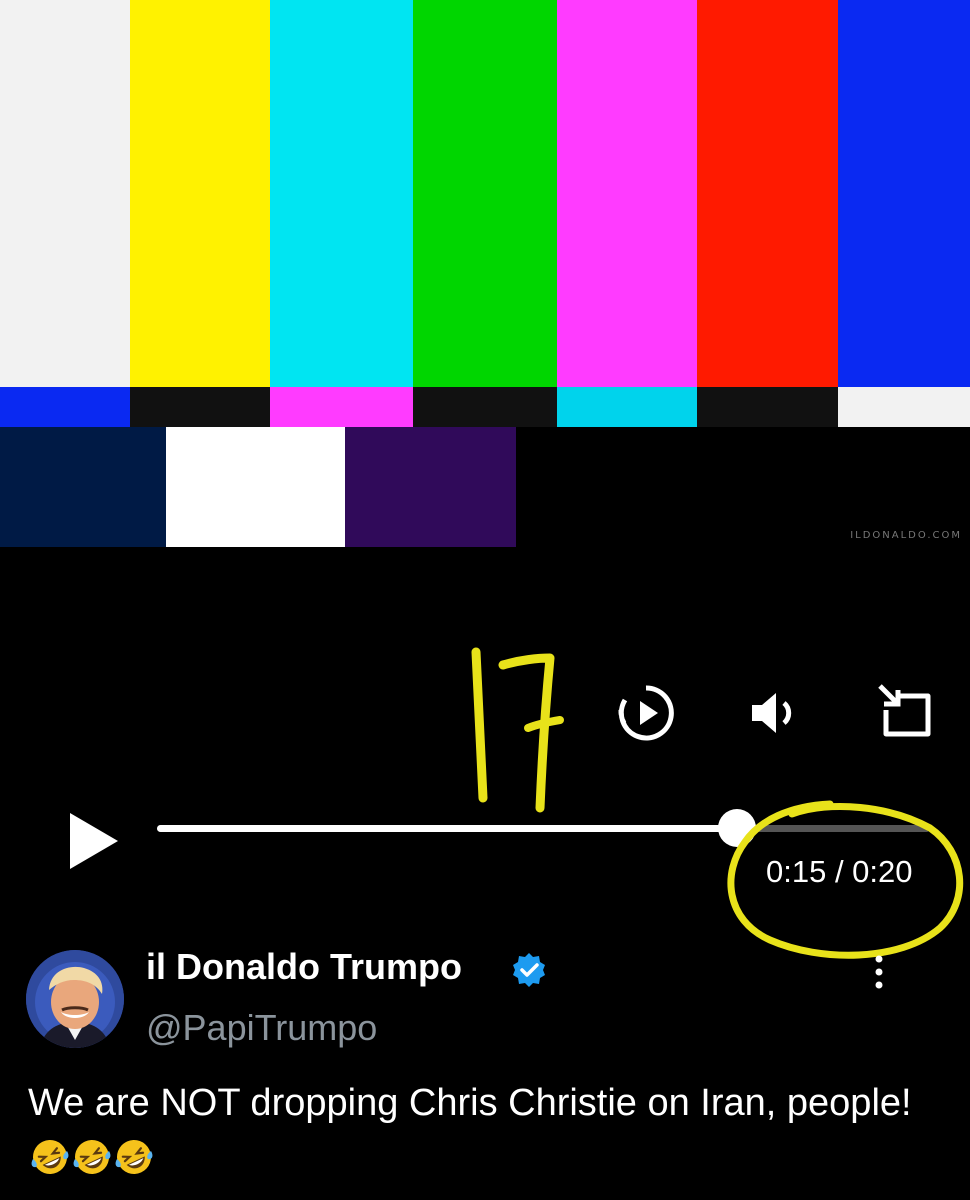 The width and height of the screenshot is (970, 1200). I want to click on avatar-portrait-icon, so click(75, 999).